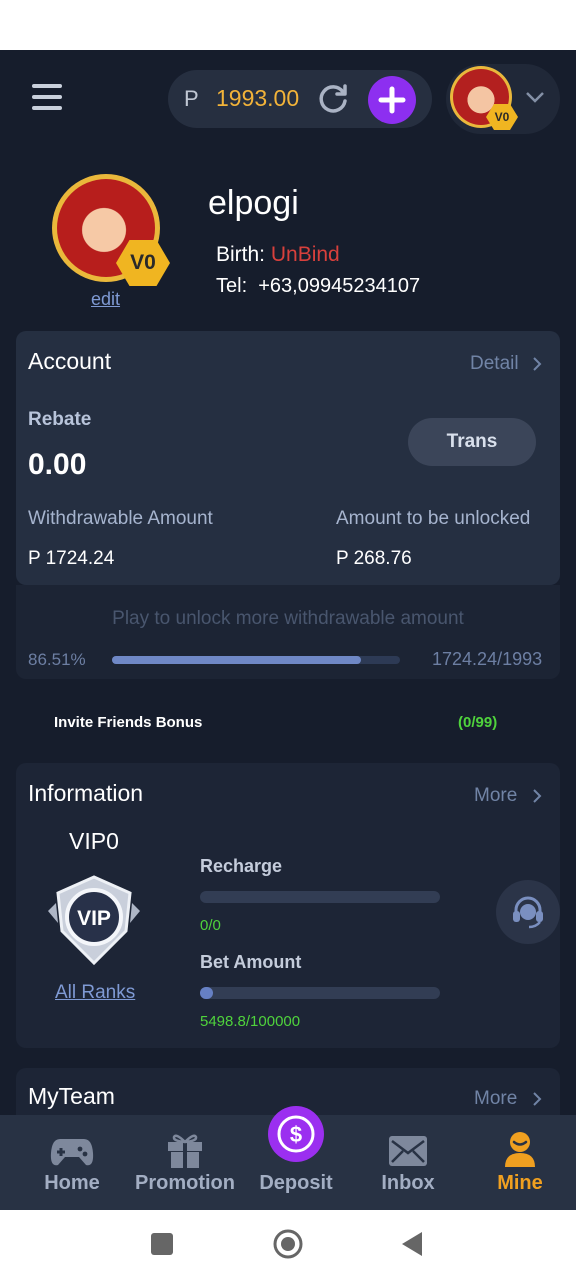  Describe the element at coordinates (478, 722) in the screenshot. I see `invite-friends-count: (0/99)` at that location.